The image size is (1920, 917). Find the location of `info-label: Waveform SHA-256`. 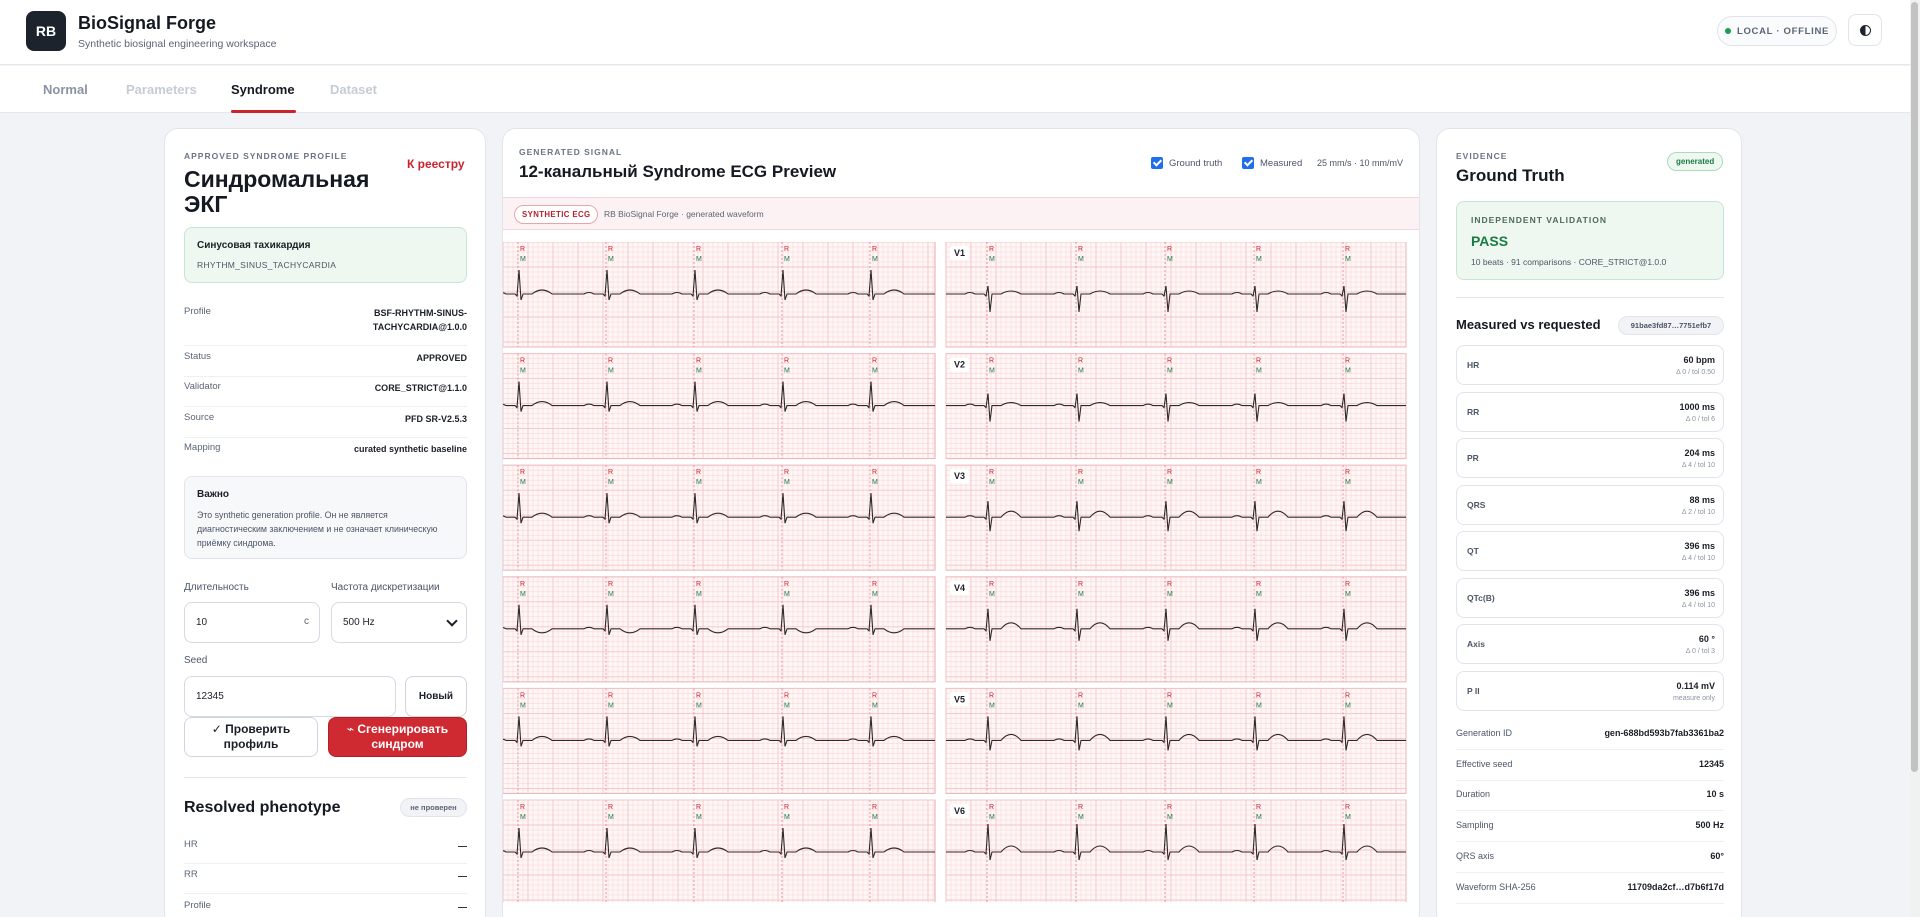

info-label: Waveform SHA-256 is located at coordinates (1496, 886).